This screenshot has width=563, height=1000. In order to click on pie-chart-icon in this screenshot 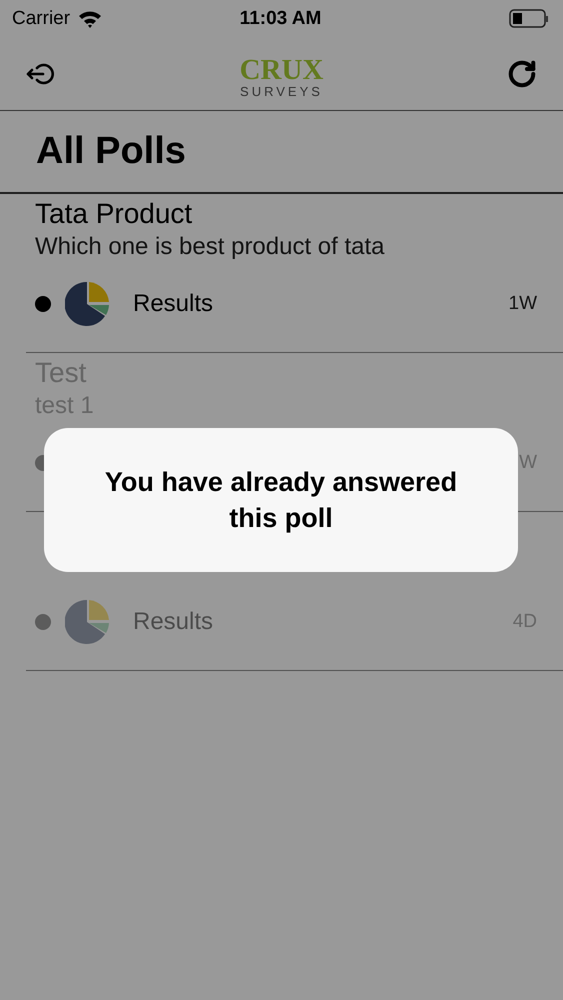, I will do `click(87, 304)`.